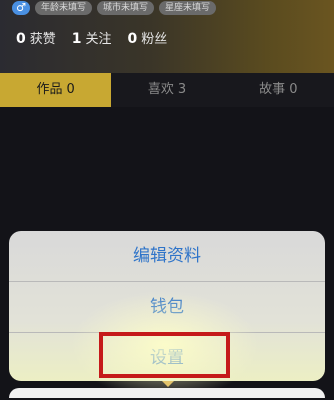 The image size is (334, 400). What do you see at coordinates (272, 89) in the screenshot?
I see `tab-stories-label: 故事` at bounding box center [272, 89].